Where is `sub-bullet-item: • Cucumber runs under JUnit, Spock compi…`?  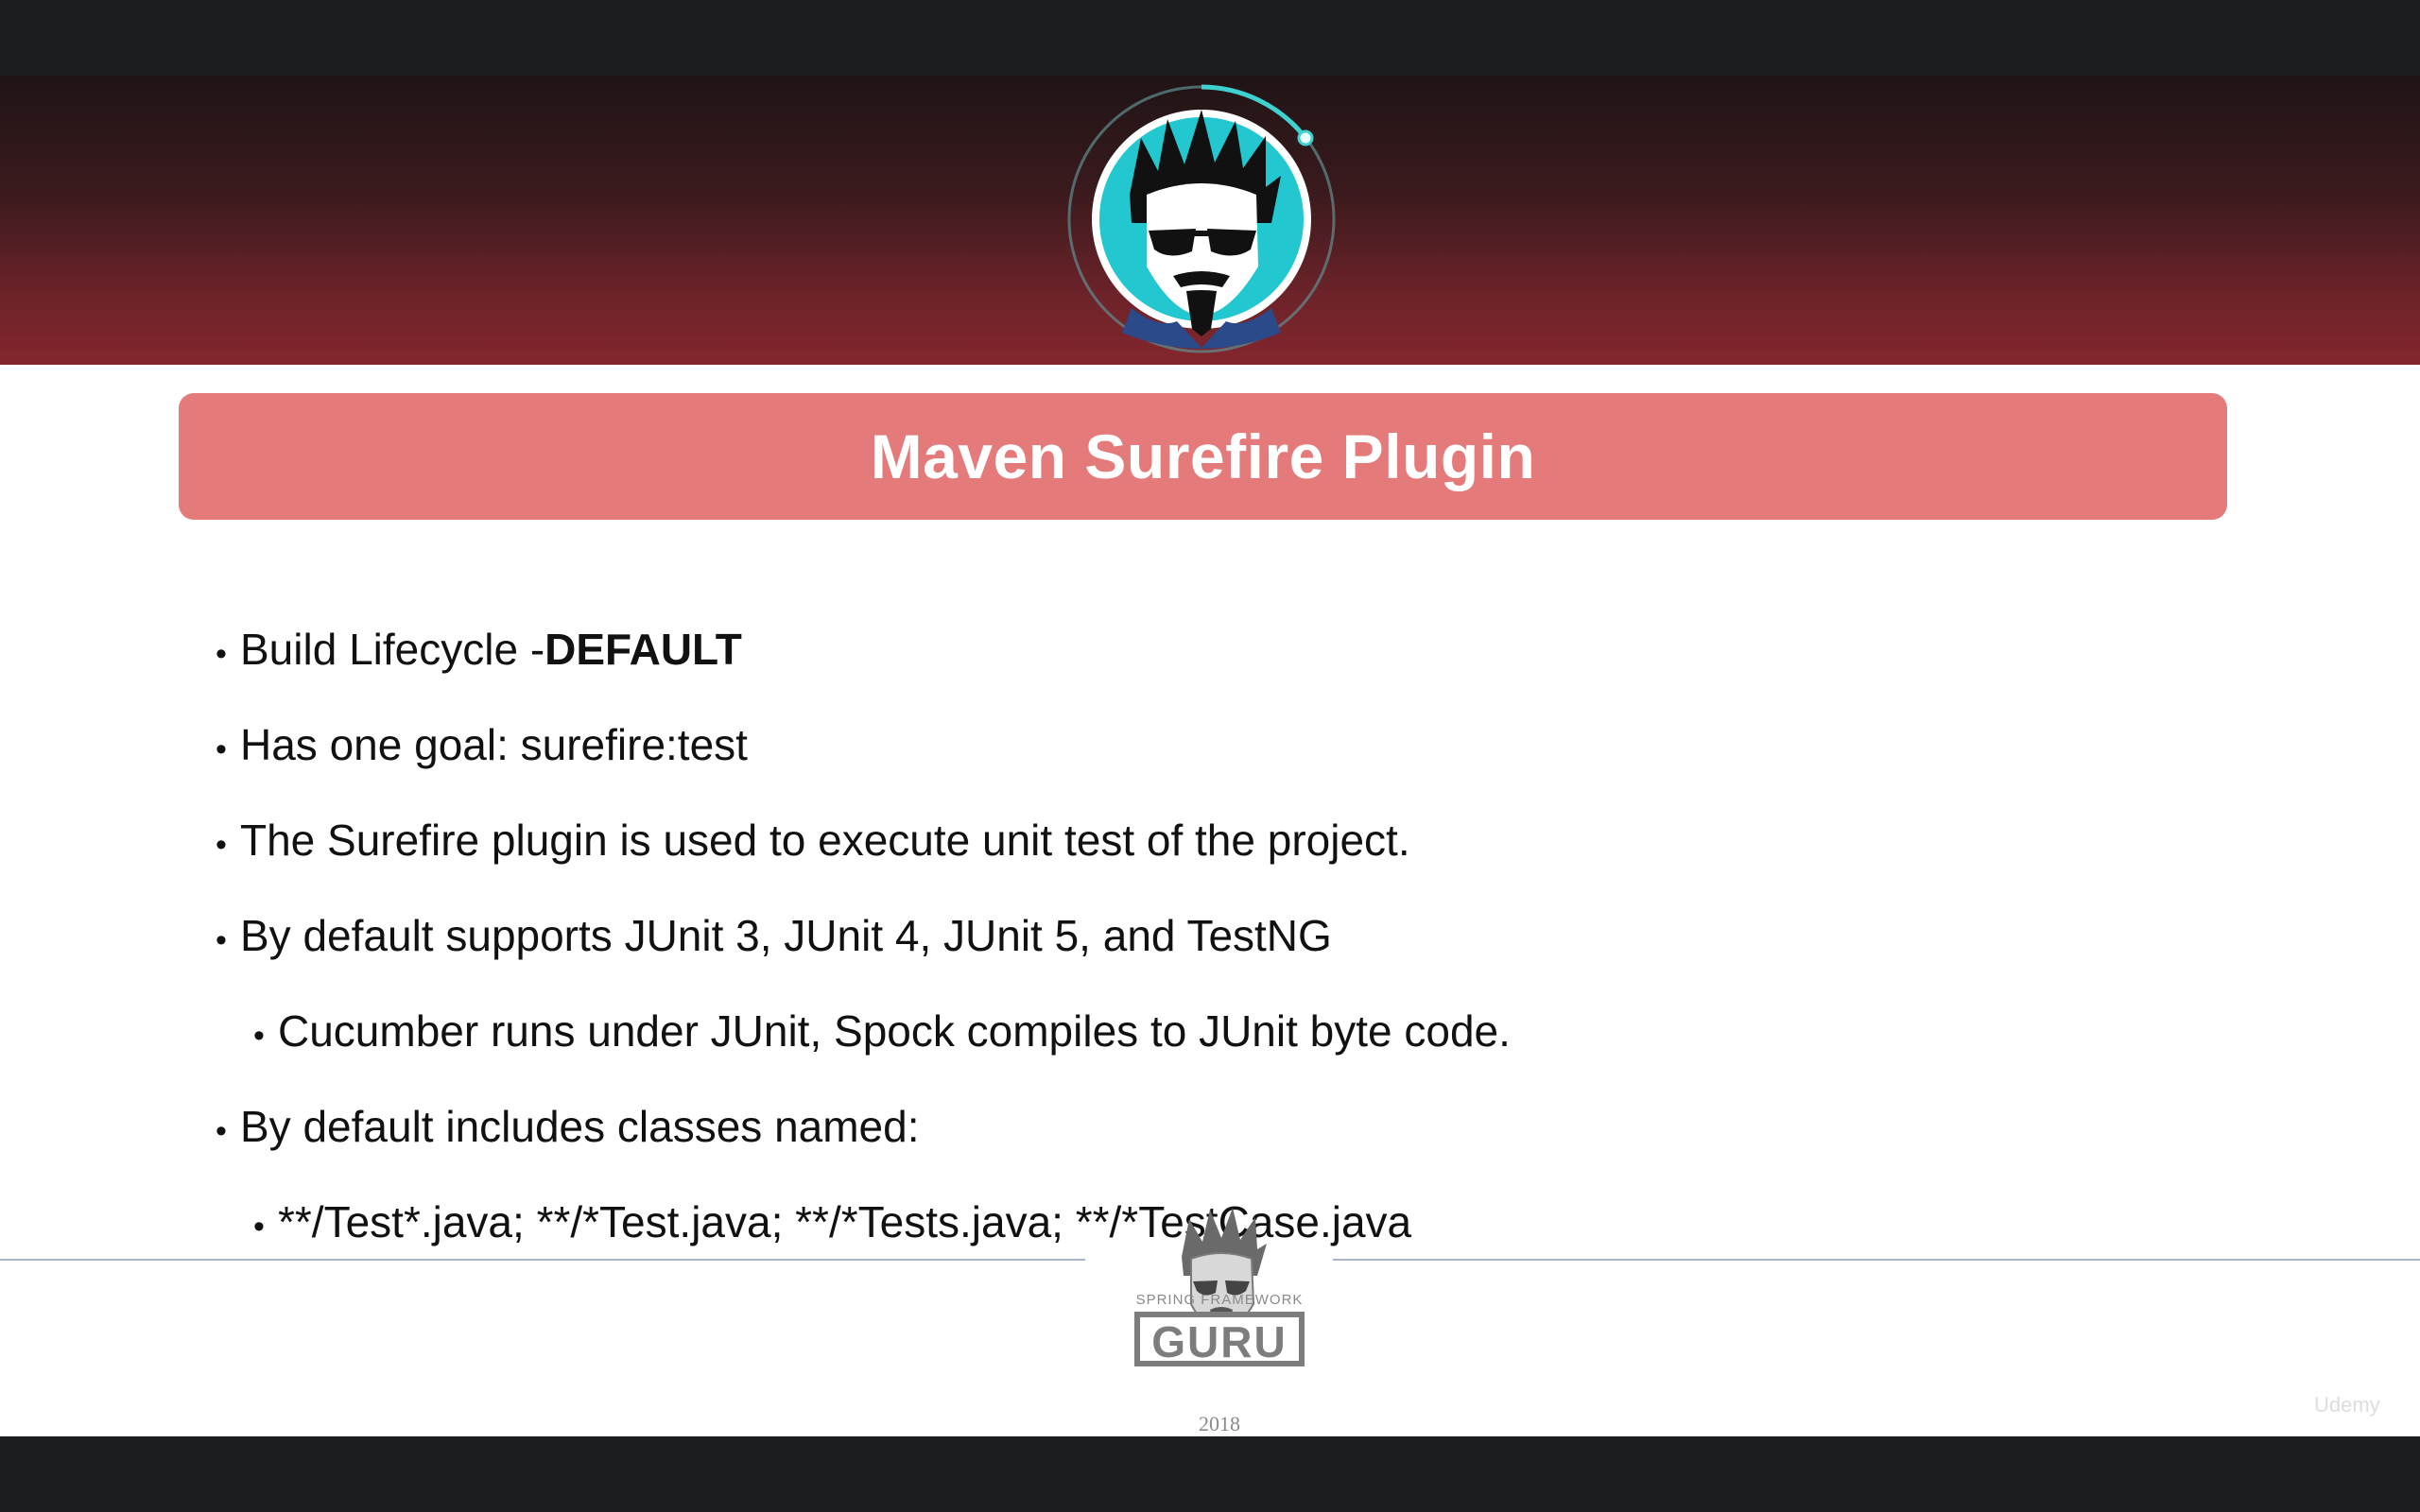
sub-bullet-item: • Cucumber runs under JUnit, Spock compi… is located at coordinates (882, 1031).